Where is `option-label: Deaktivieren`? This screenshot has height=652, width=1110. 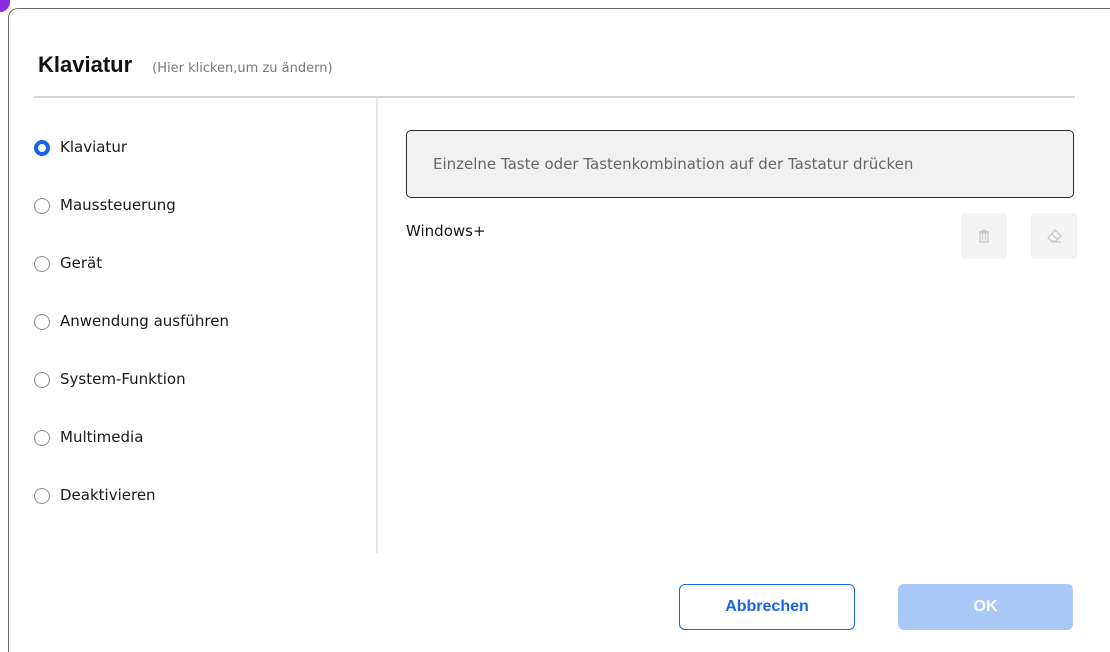 option-label: Deaktivieren is located at coordinates (108, 495).